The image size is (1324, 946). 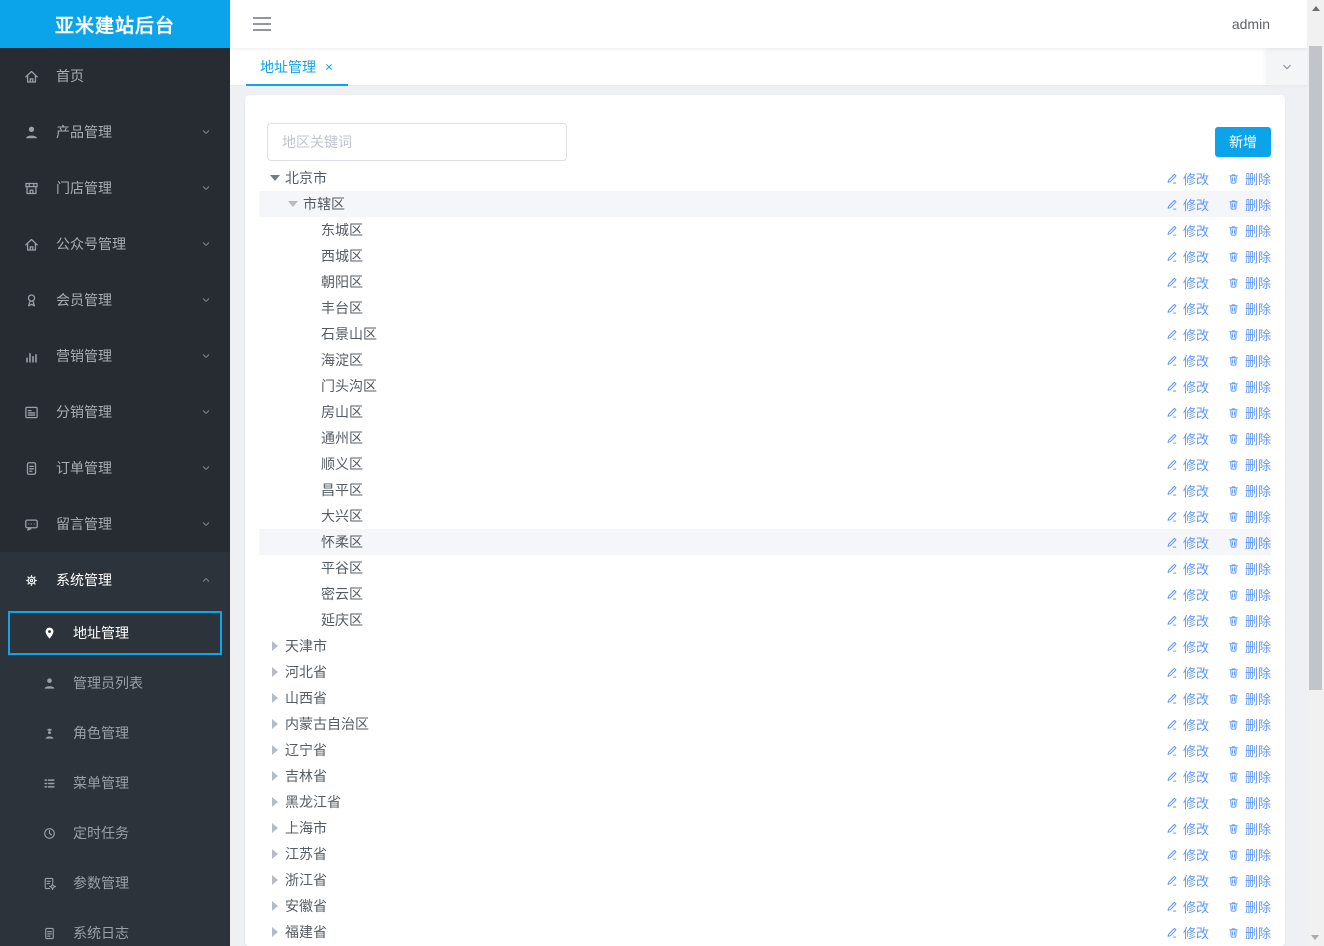 What do you see at coordinates (765, 282) in the screenshot?
I see `tree-row: 朝阳区 修改 删除` at bounding box center [765, 282].